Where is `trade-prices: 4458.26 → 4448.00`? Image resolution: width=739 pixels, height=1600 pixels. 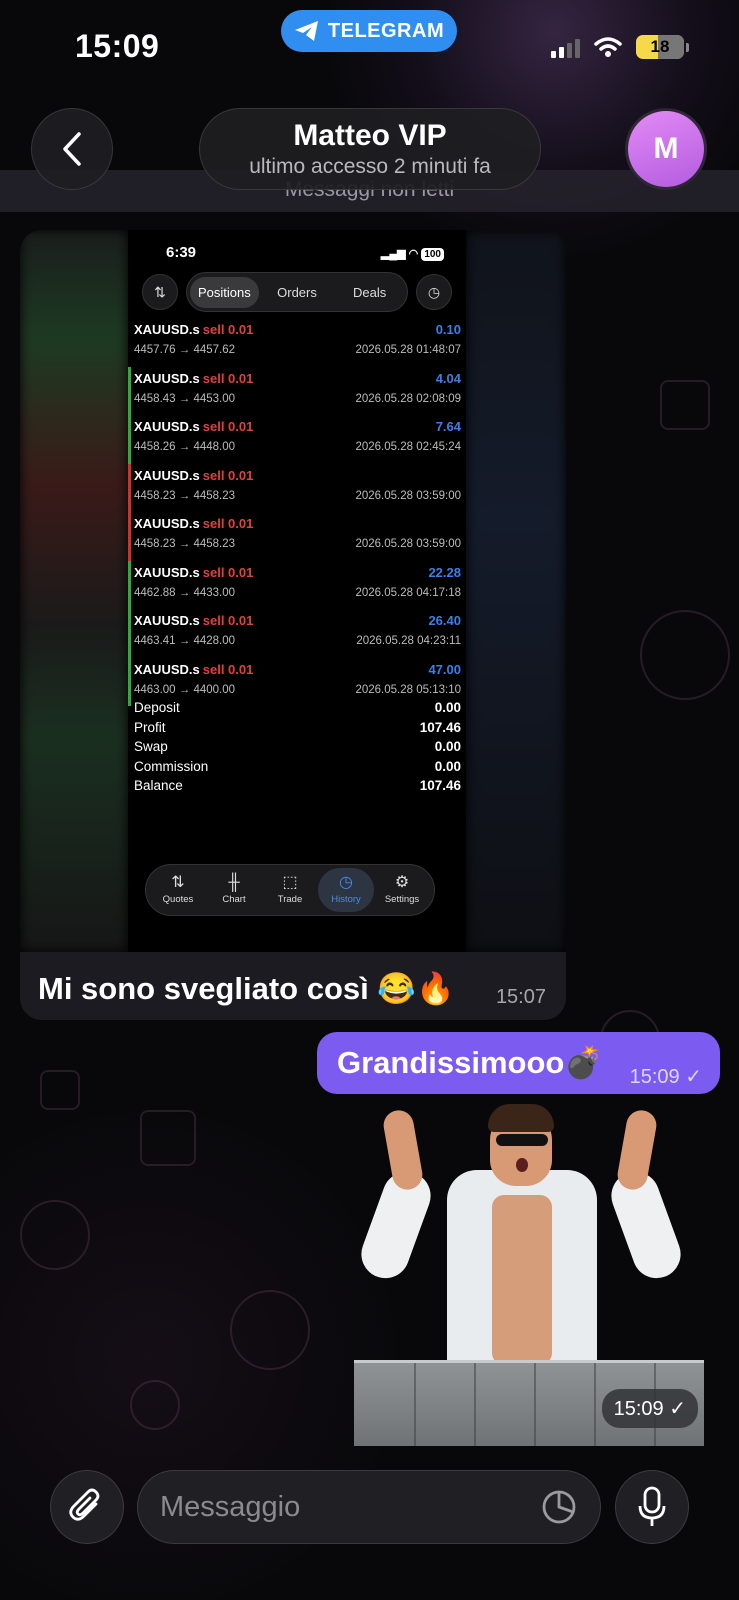
trade-prices: 4458.26 → 4448.00 is located at coordinates (185, 447).